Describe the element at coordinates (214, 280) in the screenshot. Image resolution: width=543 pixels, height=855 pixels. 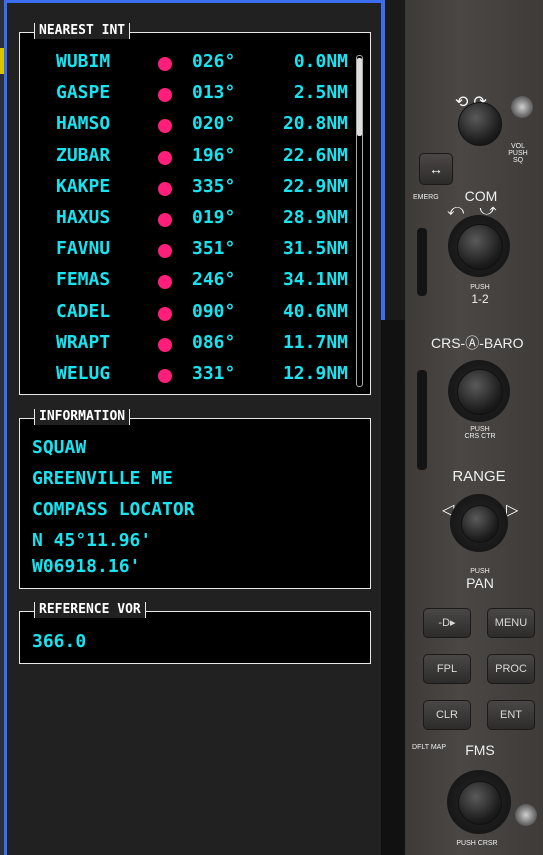
I see `waypoint-bearing: 246°` at that location.